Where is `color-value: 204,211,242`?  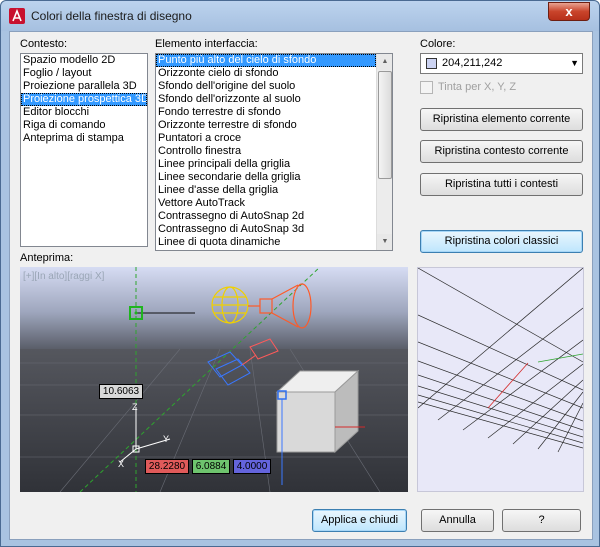
color-value: 204,211,242 is located at coordinates (472, 63).